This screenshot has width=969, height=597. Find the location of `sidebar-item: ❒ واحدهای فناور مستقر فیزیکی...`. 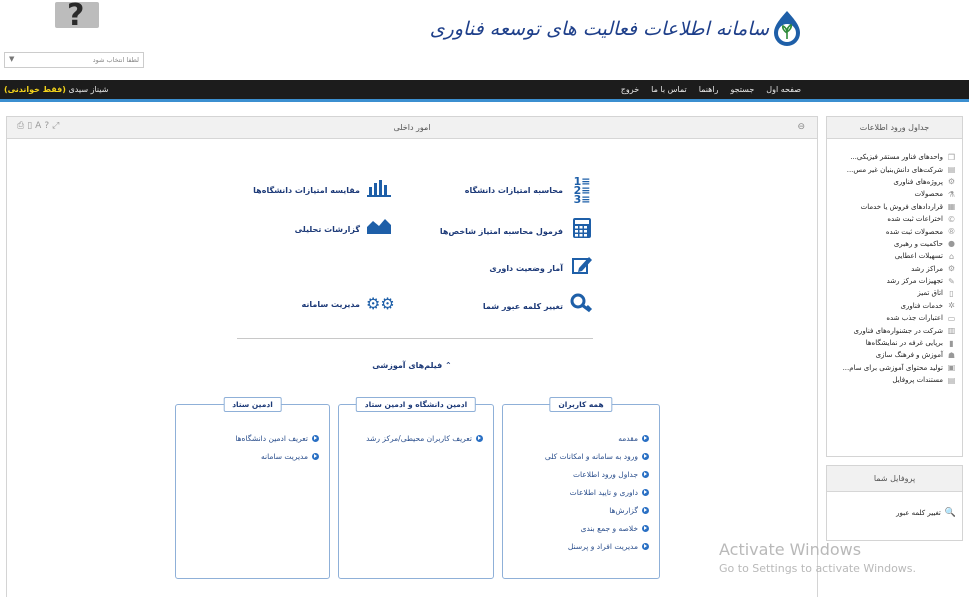

sidebar-item: ❒ واحدهای فناور مستقر فیزیکی... is located at coordinates (891, 157).